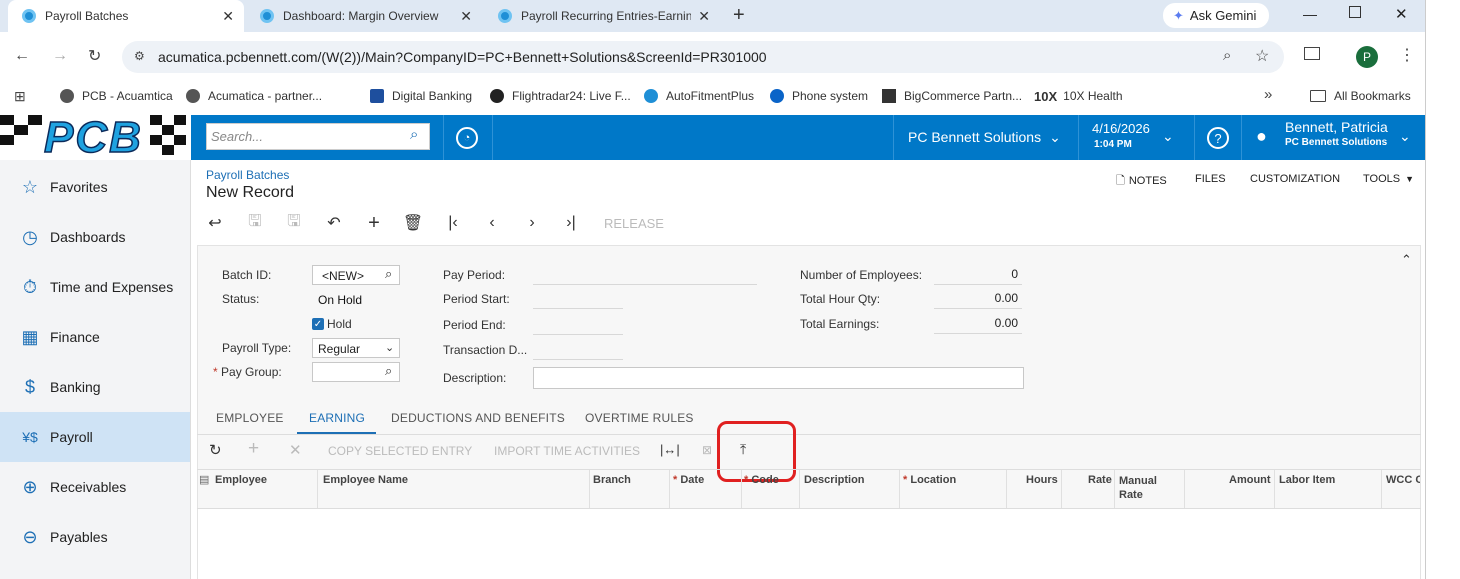 The image size is (1460, 579). What do you see at coordinates (699, 96) in the screenshot?
I see `bookmark-item: AutoFitmentPlus` at bounding box center [699, 96].